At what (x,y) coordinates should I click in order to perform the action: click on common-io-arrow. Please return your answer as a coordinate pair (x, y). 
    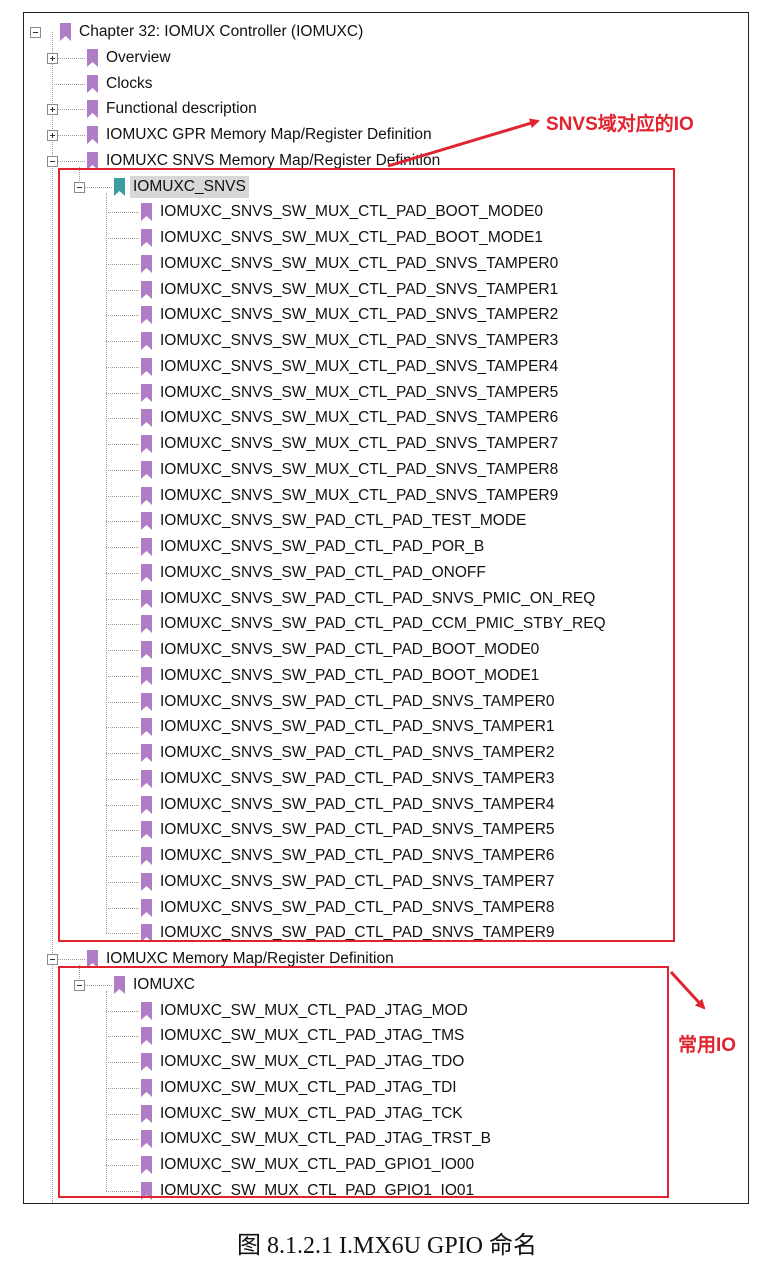
    Looking at the image, I should click on (687, 990).